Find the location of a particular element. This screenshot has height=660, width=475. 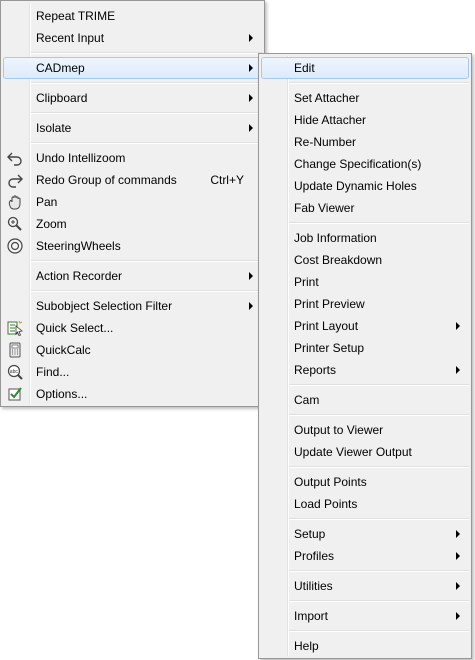

menu-item-label: Help is located at coordinates (306, 646).